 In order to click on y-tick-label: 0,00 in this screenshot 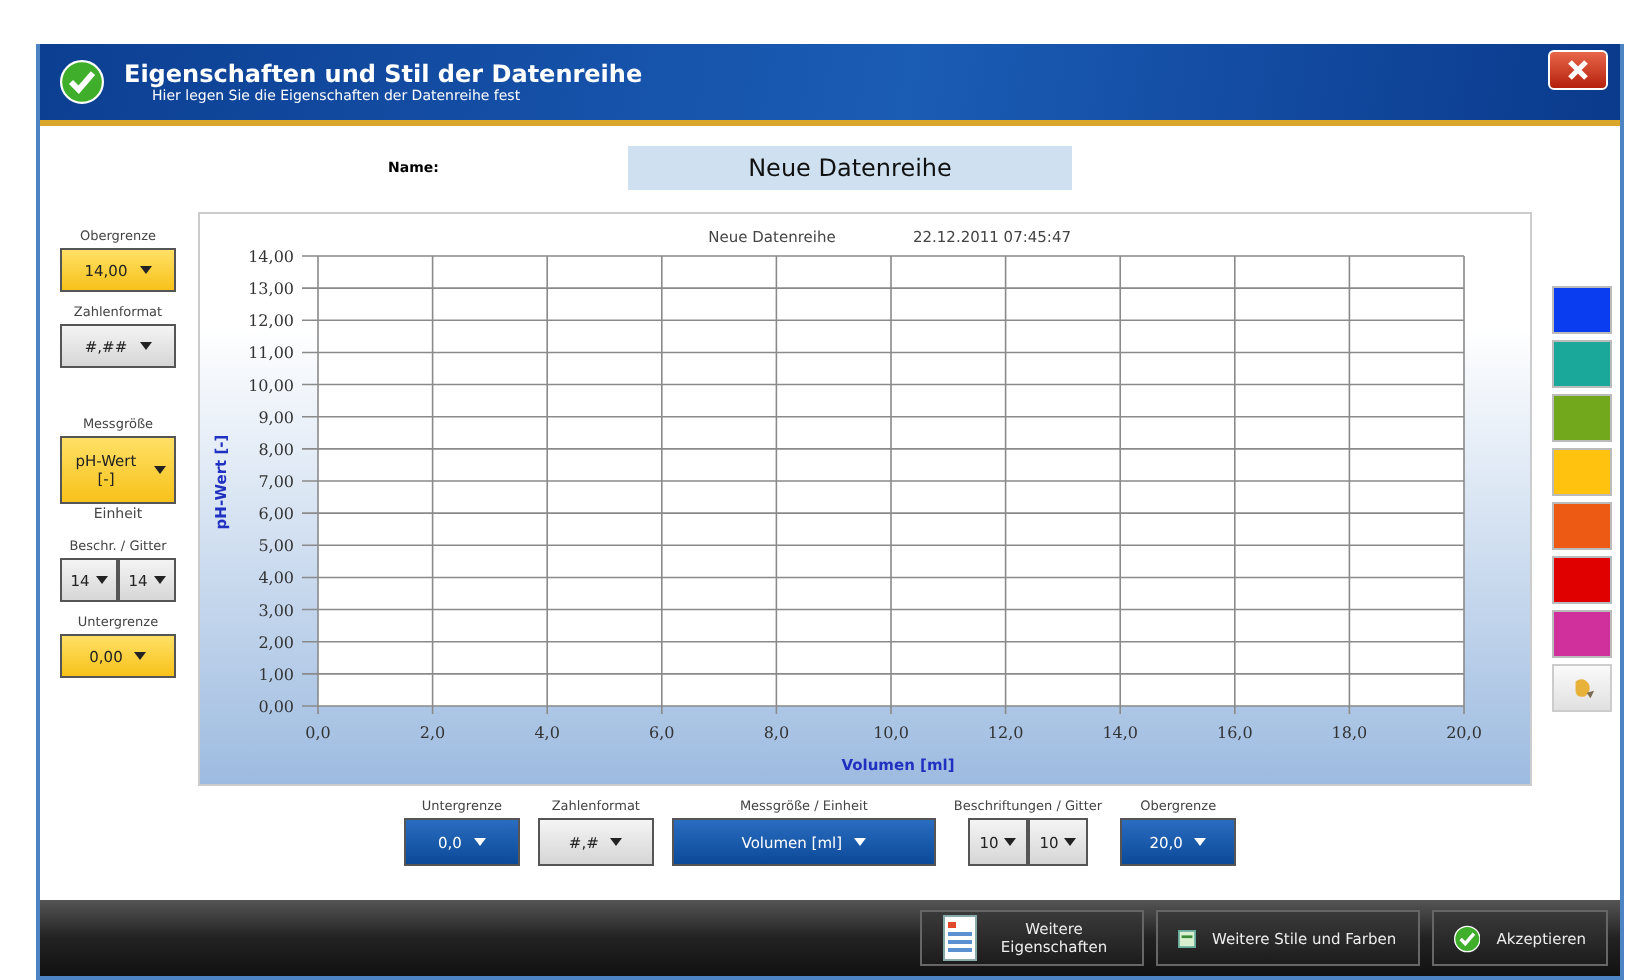, I will do `click(276, 707)`.